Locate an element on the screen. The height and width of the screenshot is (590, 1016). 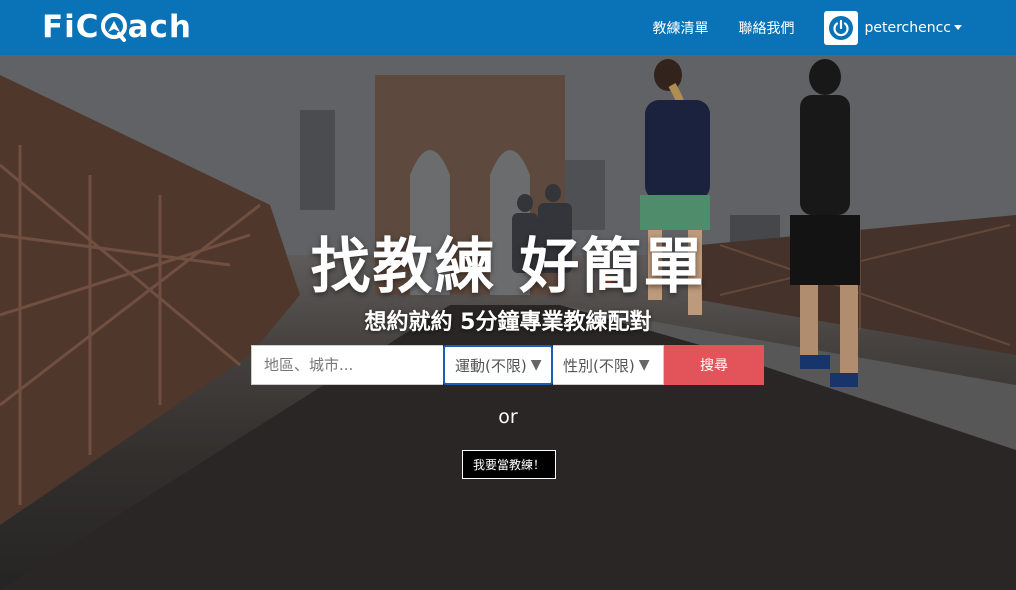
sport-select-value: 運動(不限) is located at coordinates (491, 365).